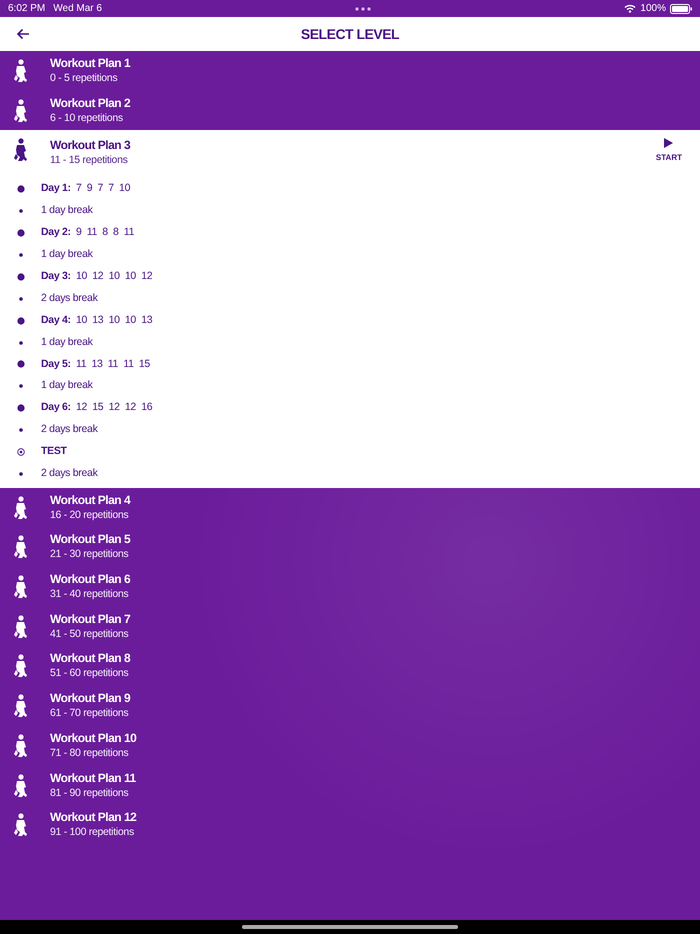  I want to click on wifi-icon, so click(630, 8).